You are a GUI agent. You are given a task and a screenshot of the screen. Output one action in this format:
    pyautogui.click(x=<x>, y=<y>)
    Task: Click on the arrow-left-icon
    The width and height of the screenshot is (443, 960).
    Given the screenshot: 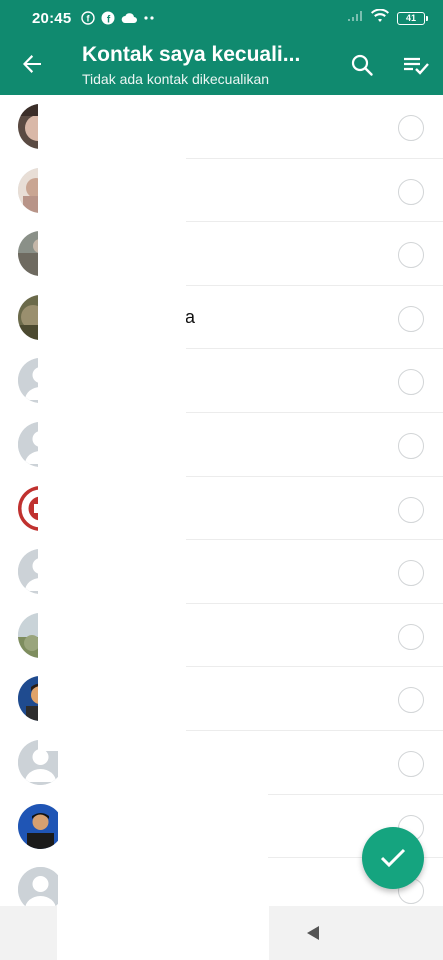 What is the action you would take?
    pyautogui.click(x=32, y=64)
    